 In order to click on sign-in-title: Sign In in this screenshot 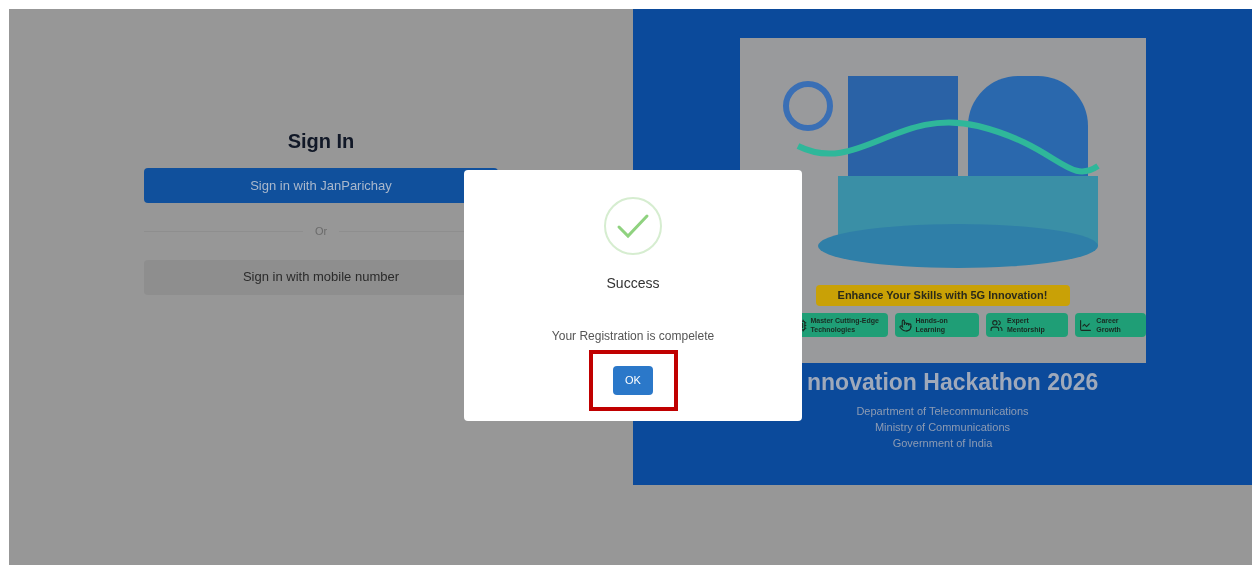, I will do `click(321, 141)`.